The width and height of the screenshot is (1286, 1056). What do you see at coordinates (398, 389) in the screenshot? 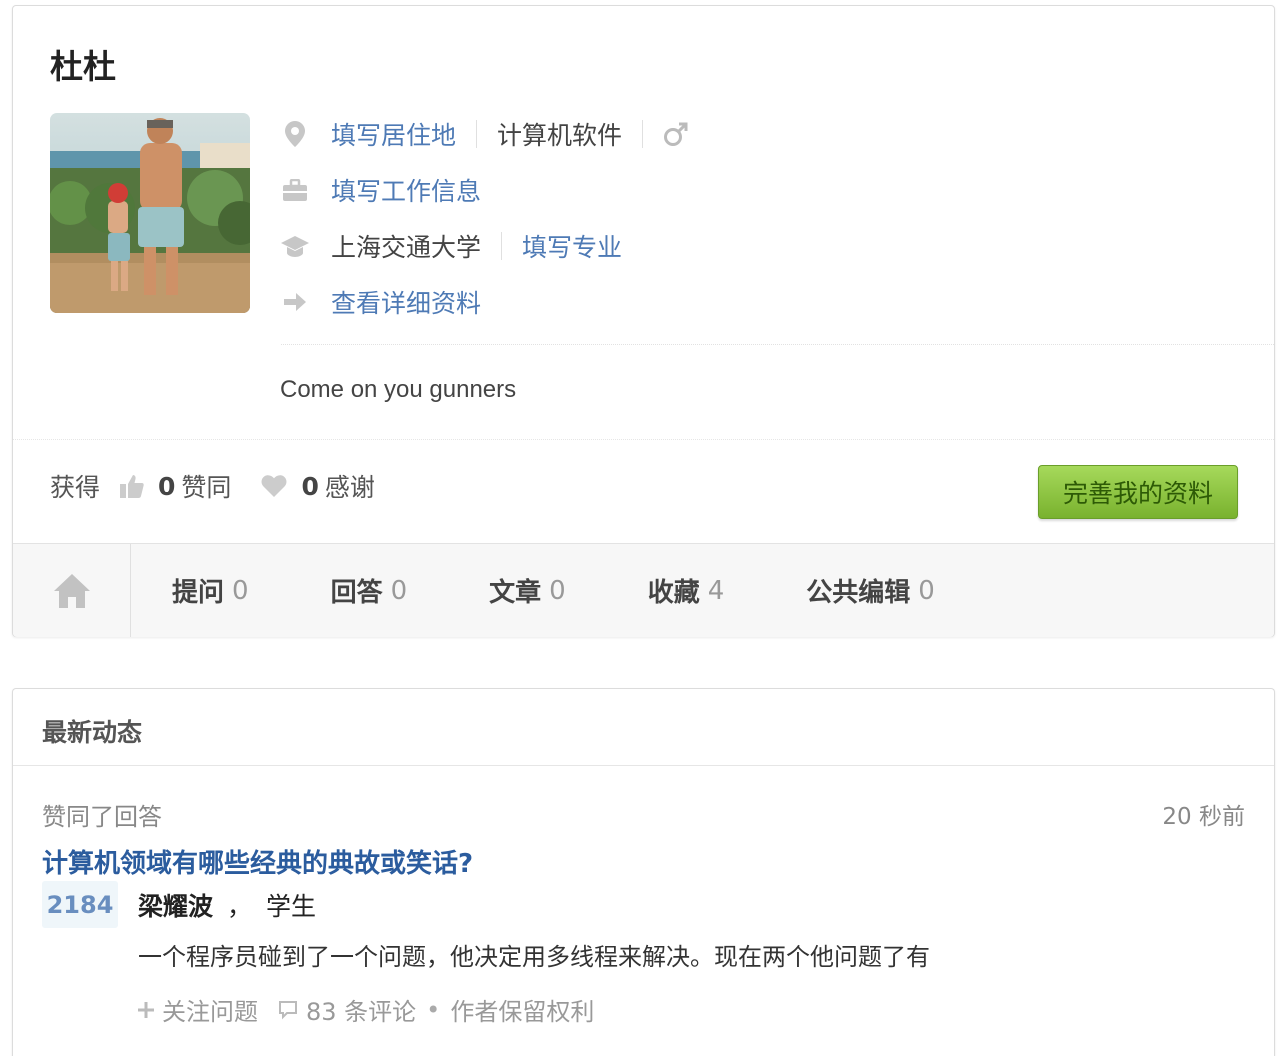
I see `bio-text: Come on you gunners` at bounding box center [398, 389].